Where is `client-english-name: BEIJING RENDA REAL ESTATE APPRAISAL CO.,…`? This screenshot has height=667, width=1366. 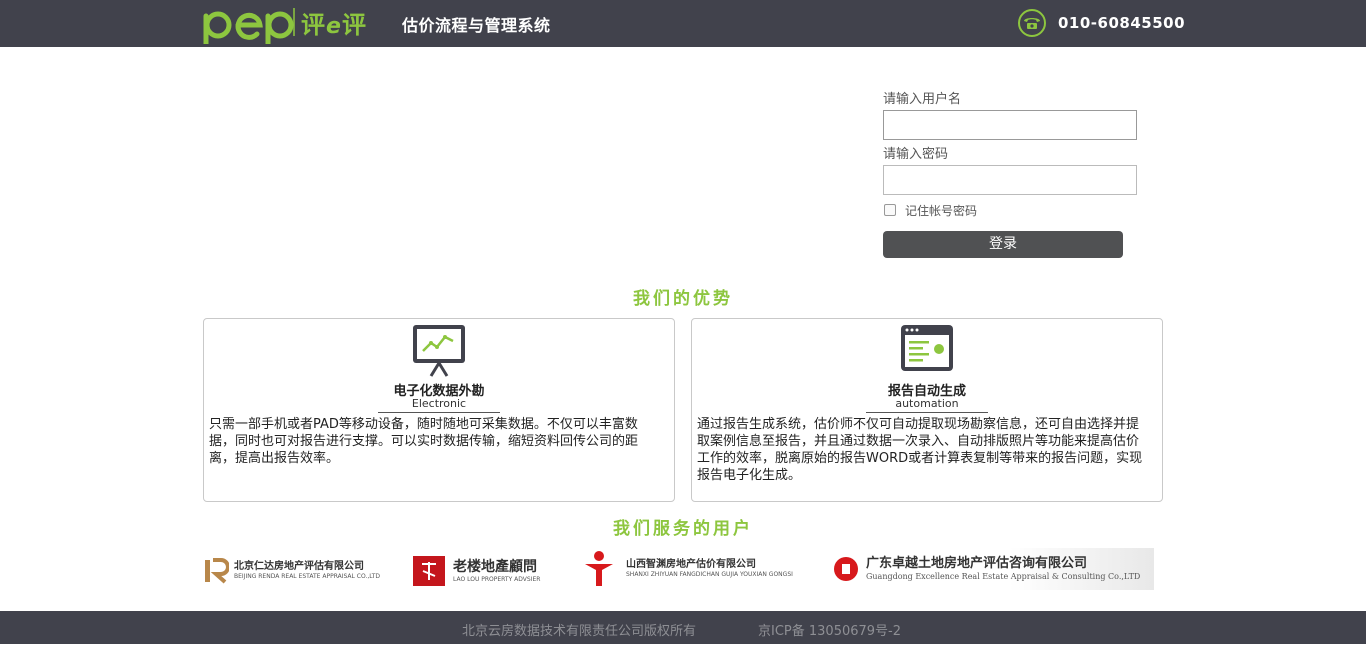
client-english-name: BEIJING RENDA REAL ESTATE APPRAISAL CO.,… is located at coordinates (307, 576).